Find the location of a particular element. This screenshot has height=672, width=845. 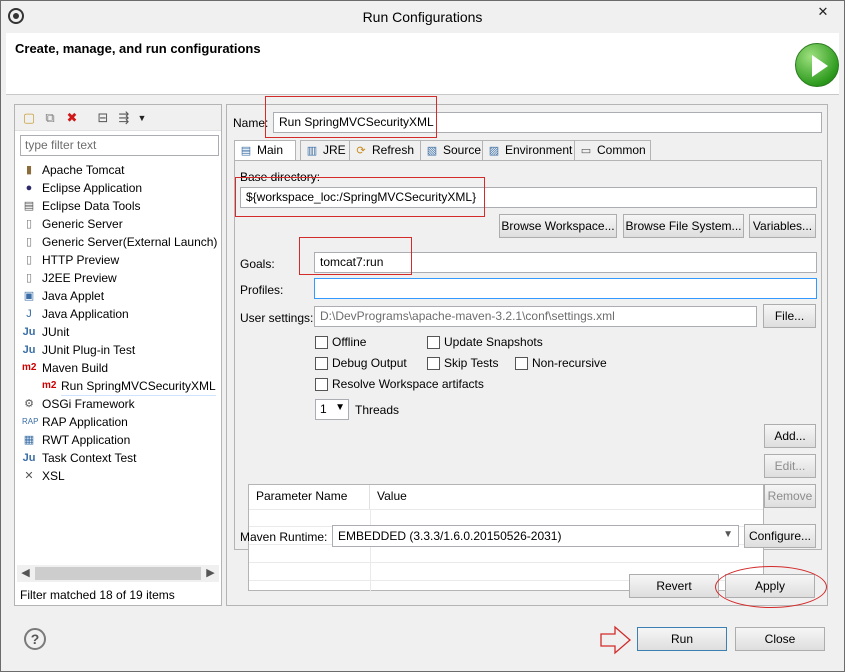

common-icon: ▭ is located at coordinates (586, 151).